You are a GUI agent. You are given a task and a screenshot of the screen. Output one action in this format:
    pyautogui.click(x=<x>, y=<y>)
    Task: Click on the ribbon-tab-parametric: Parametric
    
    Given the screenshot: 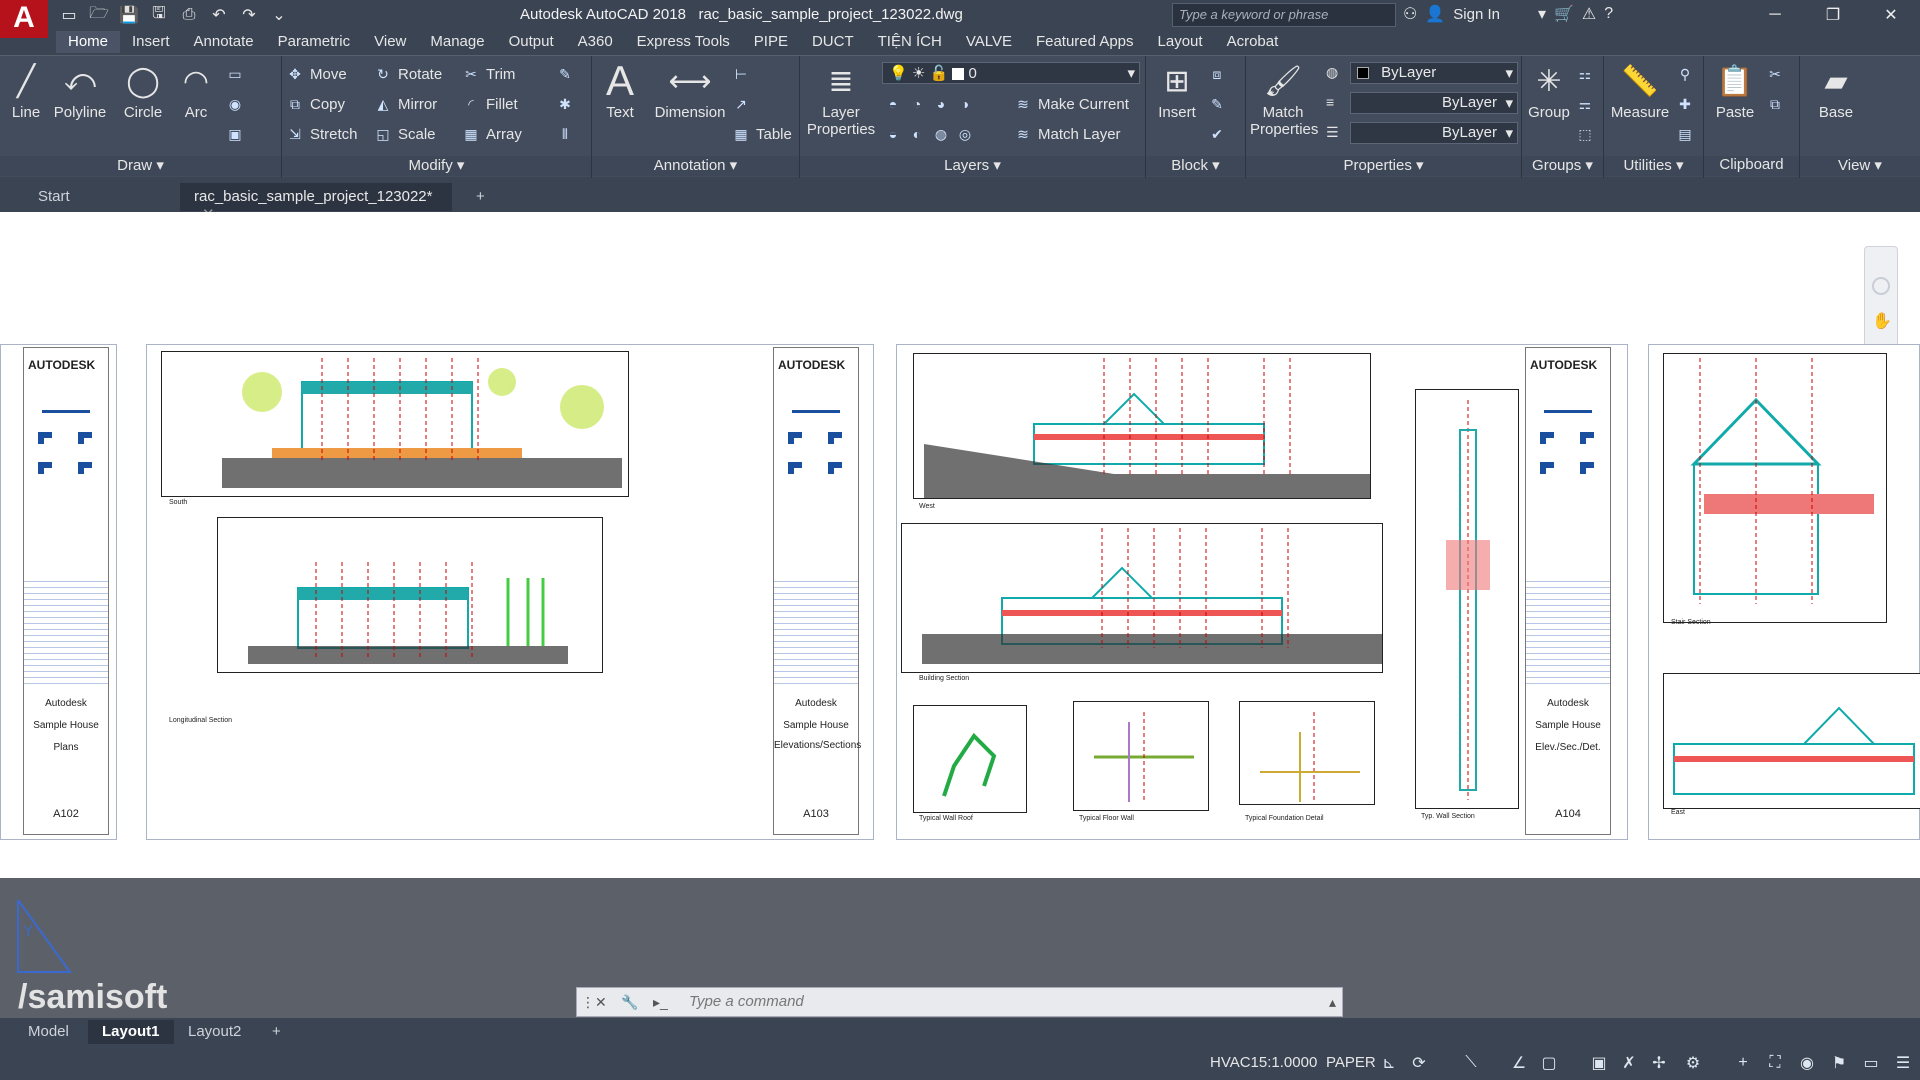 What is the action you would take?
    pyautogui.click(x=314, y=42)
    